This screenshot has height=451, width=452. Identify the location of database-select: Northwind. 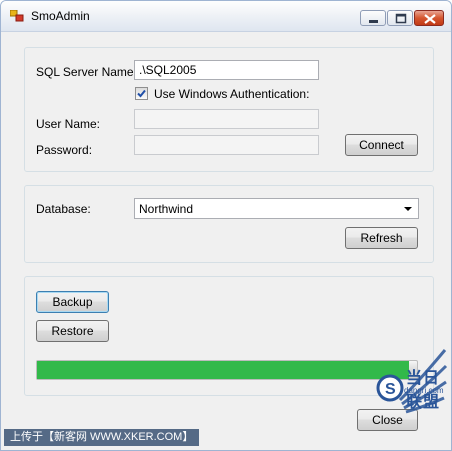
(276, 208).